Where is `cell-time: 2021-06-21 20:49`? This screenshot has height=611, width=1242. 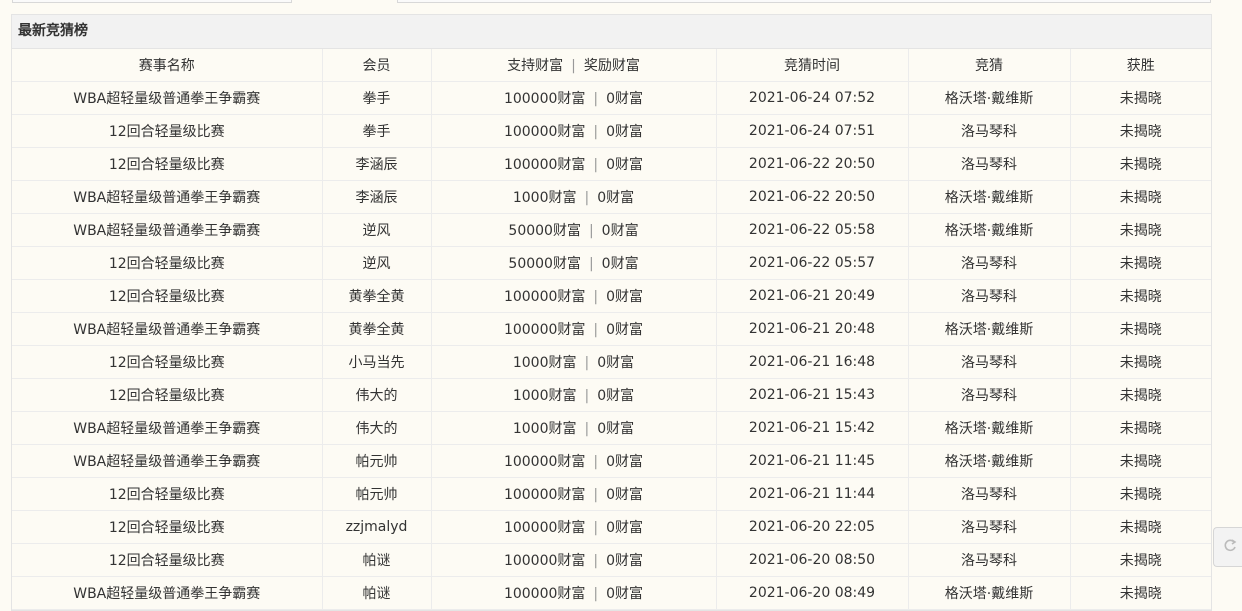
cell-time: 2021-06-21 20:49 is located at coordinates (812, 296).